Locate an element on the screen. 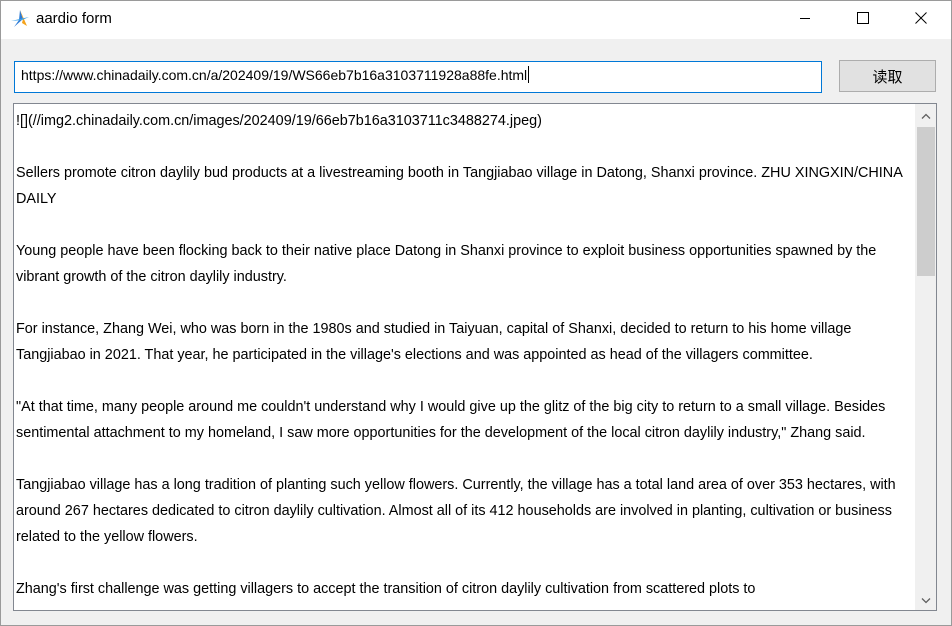 This screenshot has height=626, width=952. aardio-app-icon is located at coordinates (20, 19).